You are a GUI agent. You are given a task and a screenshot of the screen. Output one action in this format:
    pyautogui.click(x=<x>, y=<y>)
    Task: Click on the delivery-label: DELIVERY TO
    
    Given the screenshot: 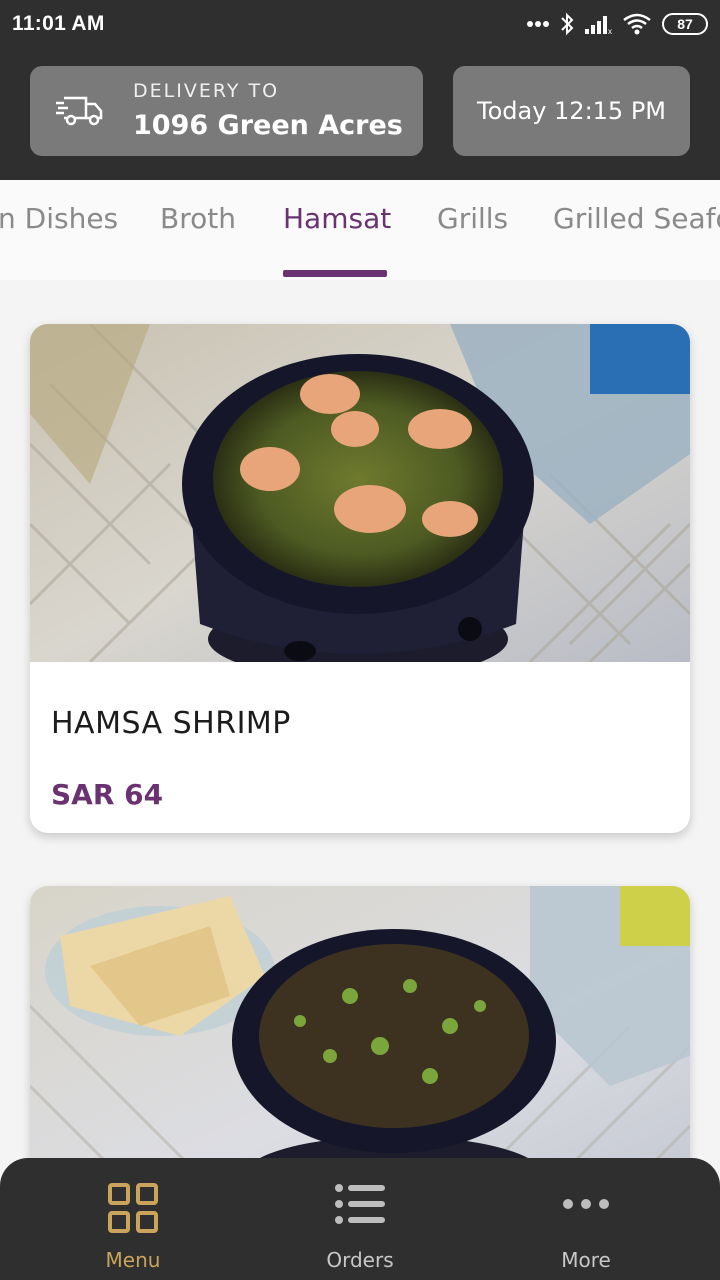 What is the action you would take?
    pyautogui.click(x=206, y=91)
    